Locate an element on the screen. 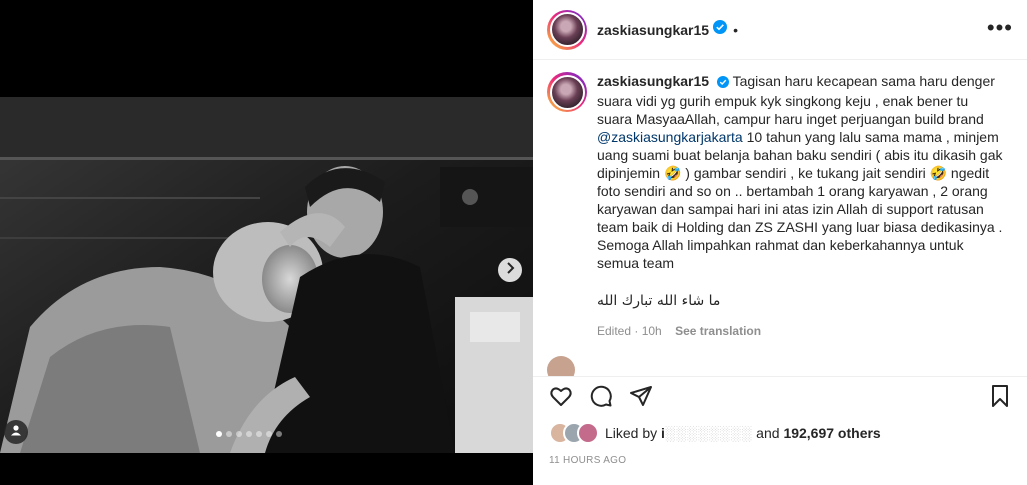 This screenshot has height=485, width=1027. commenter-avatar is located at coordinates (561, 366).